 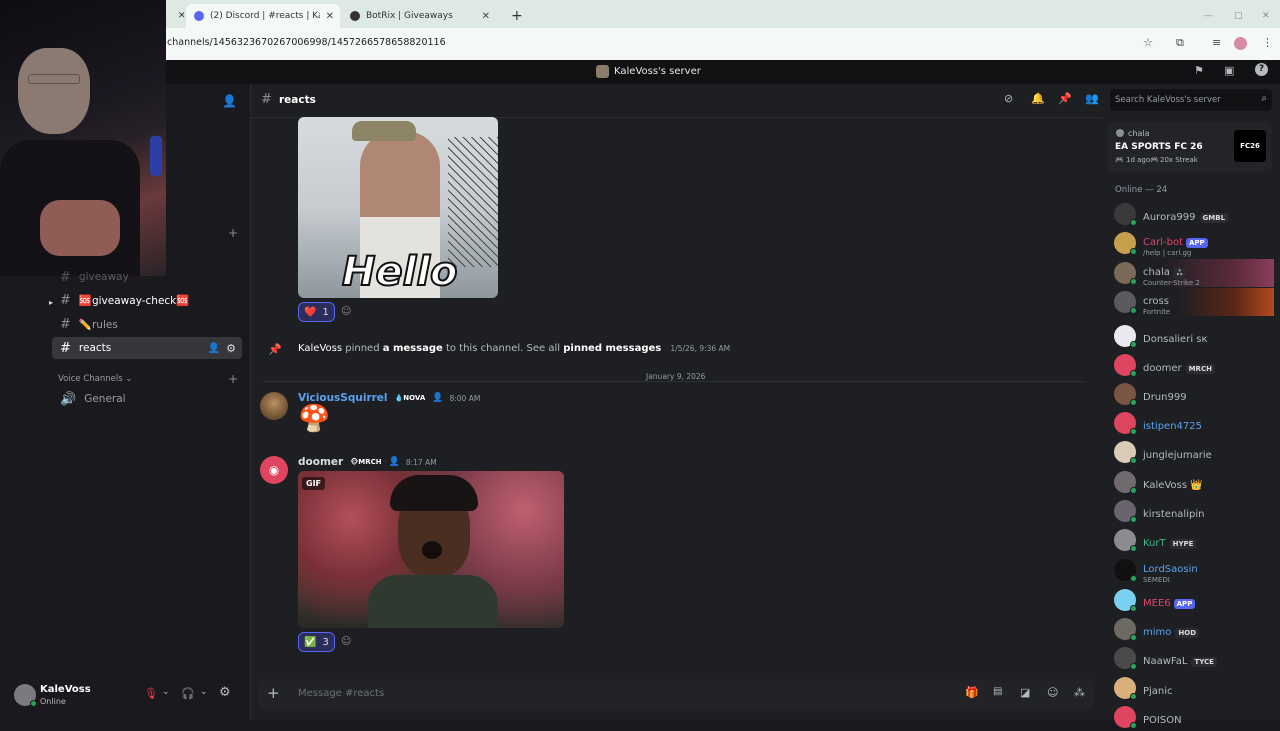 I want to click on message-input: Message #reacts, so click(x=341, y=693).